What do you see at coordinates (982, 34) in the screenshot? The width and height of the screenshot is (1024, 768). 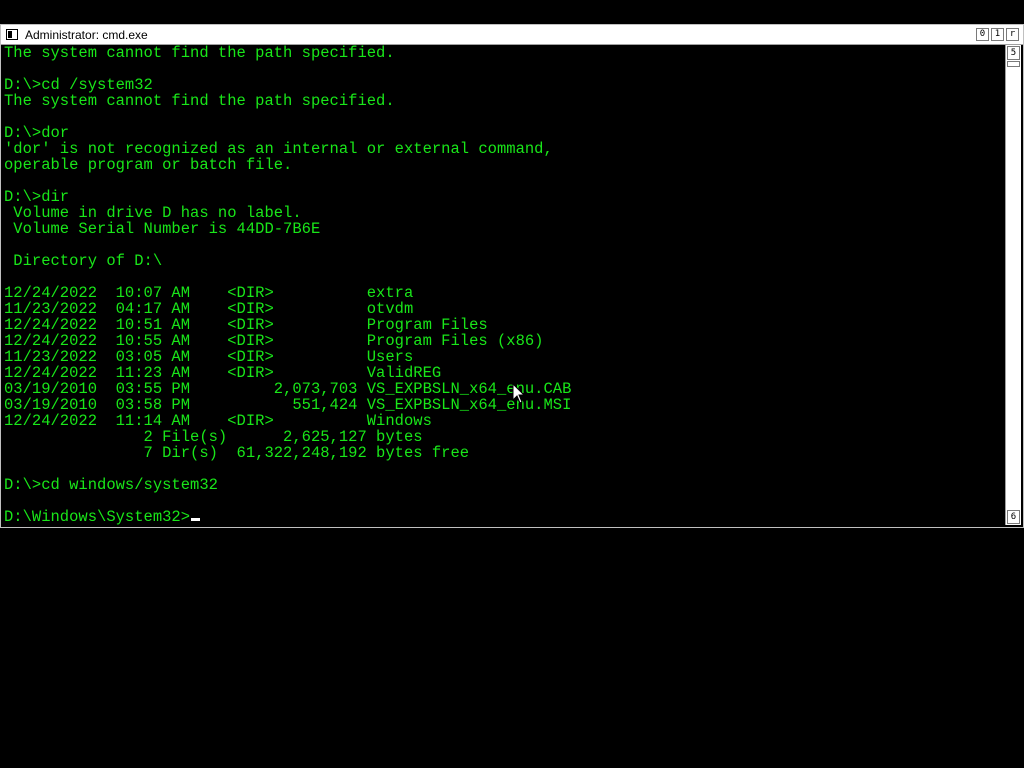 I see `minimize-button: 0` at bounding box center [982, 34].